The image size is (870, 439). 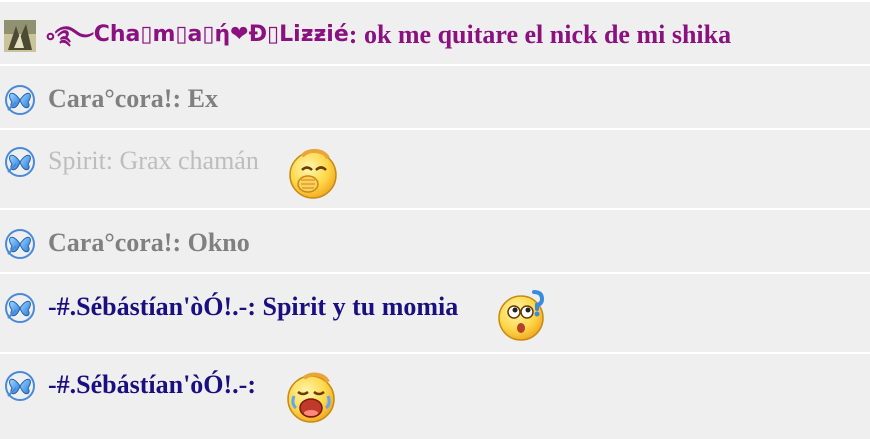 I want to click on message-text: Ex, so click(x=199, y=98).